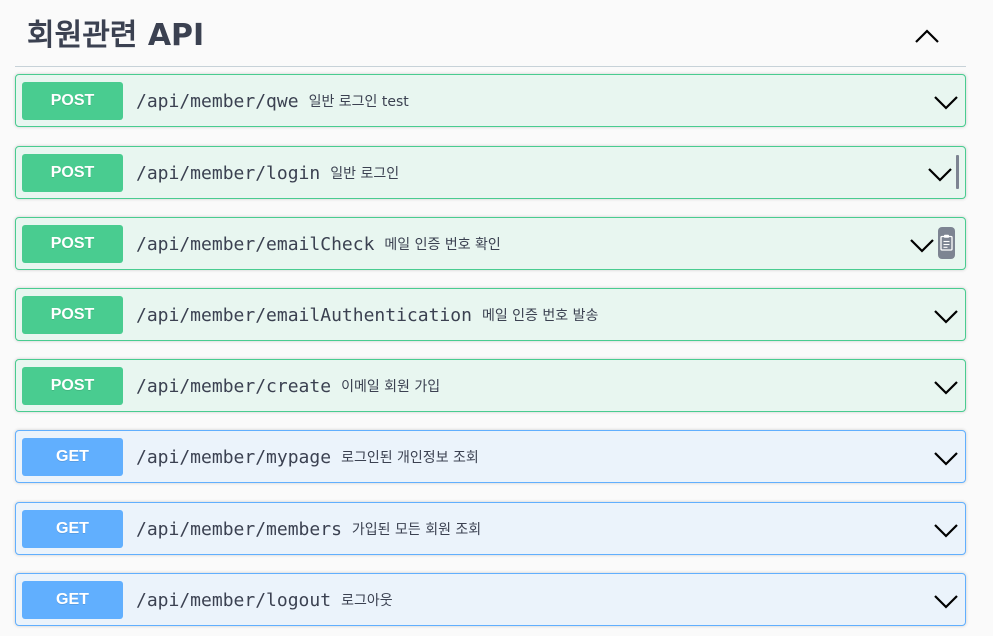 The image size is (993, 636). What do you see at coordinates (365, 174) in the screenshot?
I see `operation-summary: 일반 로그인` at bounding box center [365, 174].